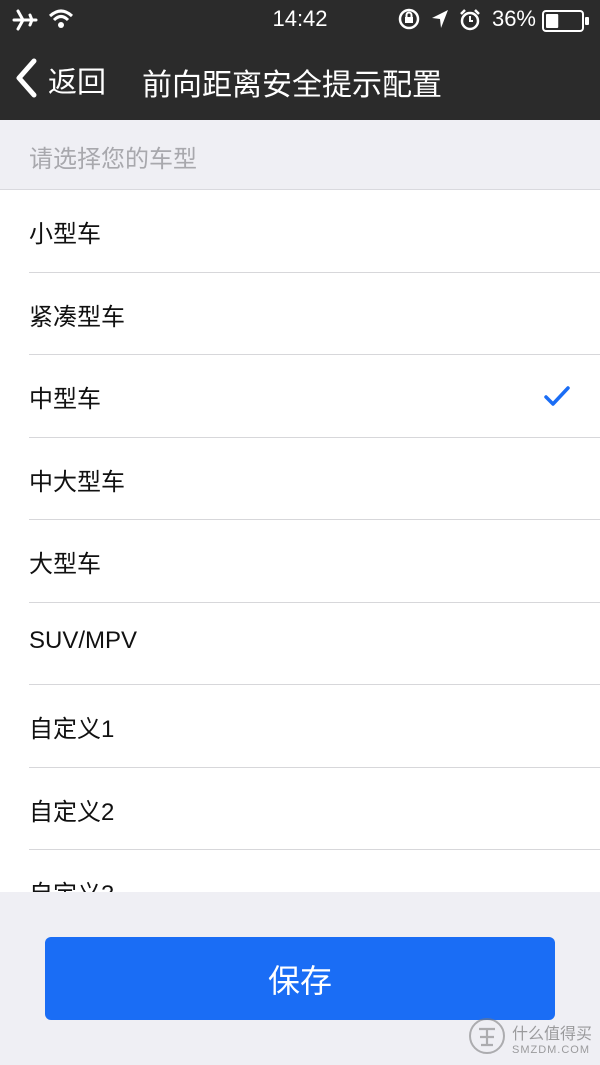  I want to click on watermark-en: SMZDM.COM, so click(551, 1050).